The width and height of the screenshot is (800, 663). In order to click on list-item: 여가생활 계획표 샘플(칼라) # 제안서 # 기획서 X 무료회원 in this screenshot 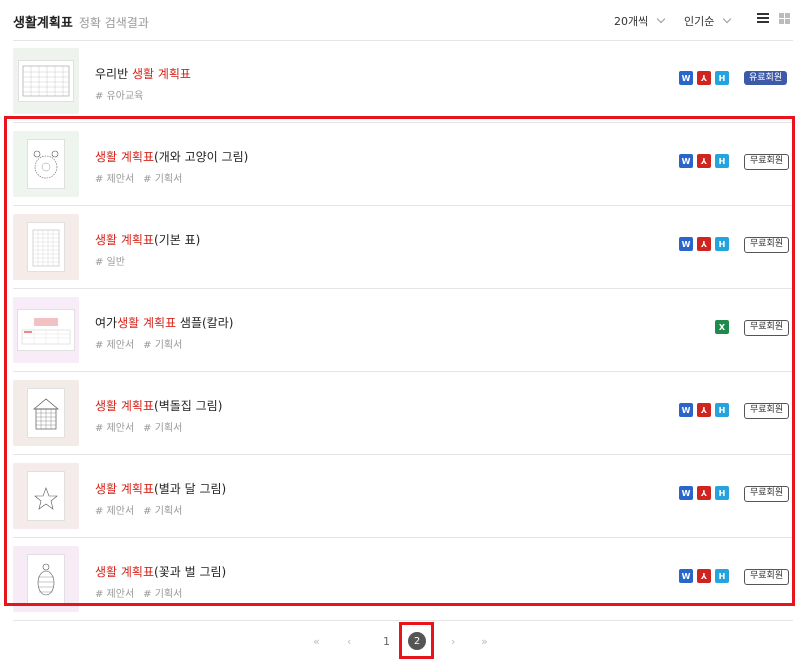, I will do `click(403, 330)`.